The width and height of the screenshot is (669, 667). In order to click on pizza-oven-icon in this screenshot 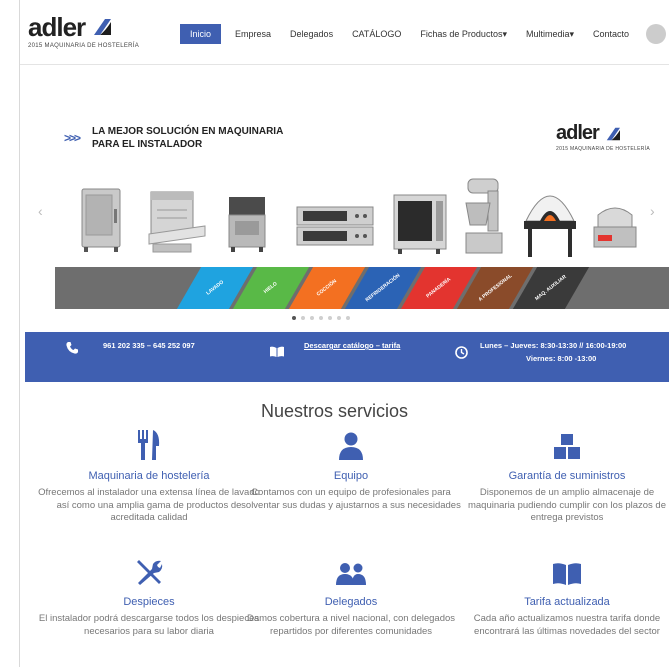, I will do `click(335, 226)`.